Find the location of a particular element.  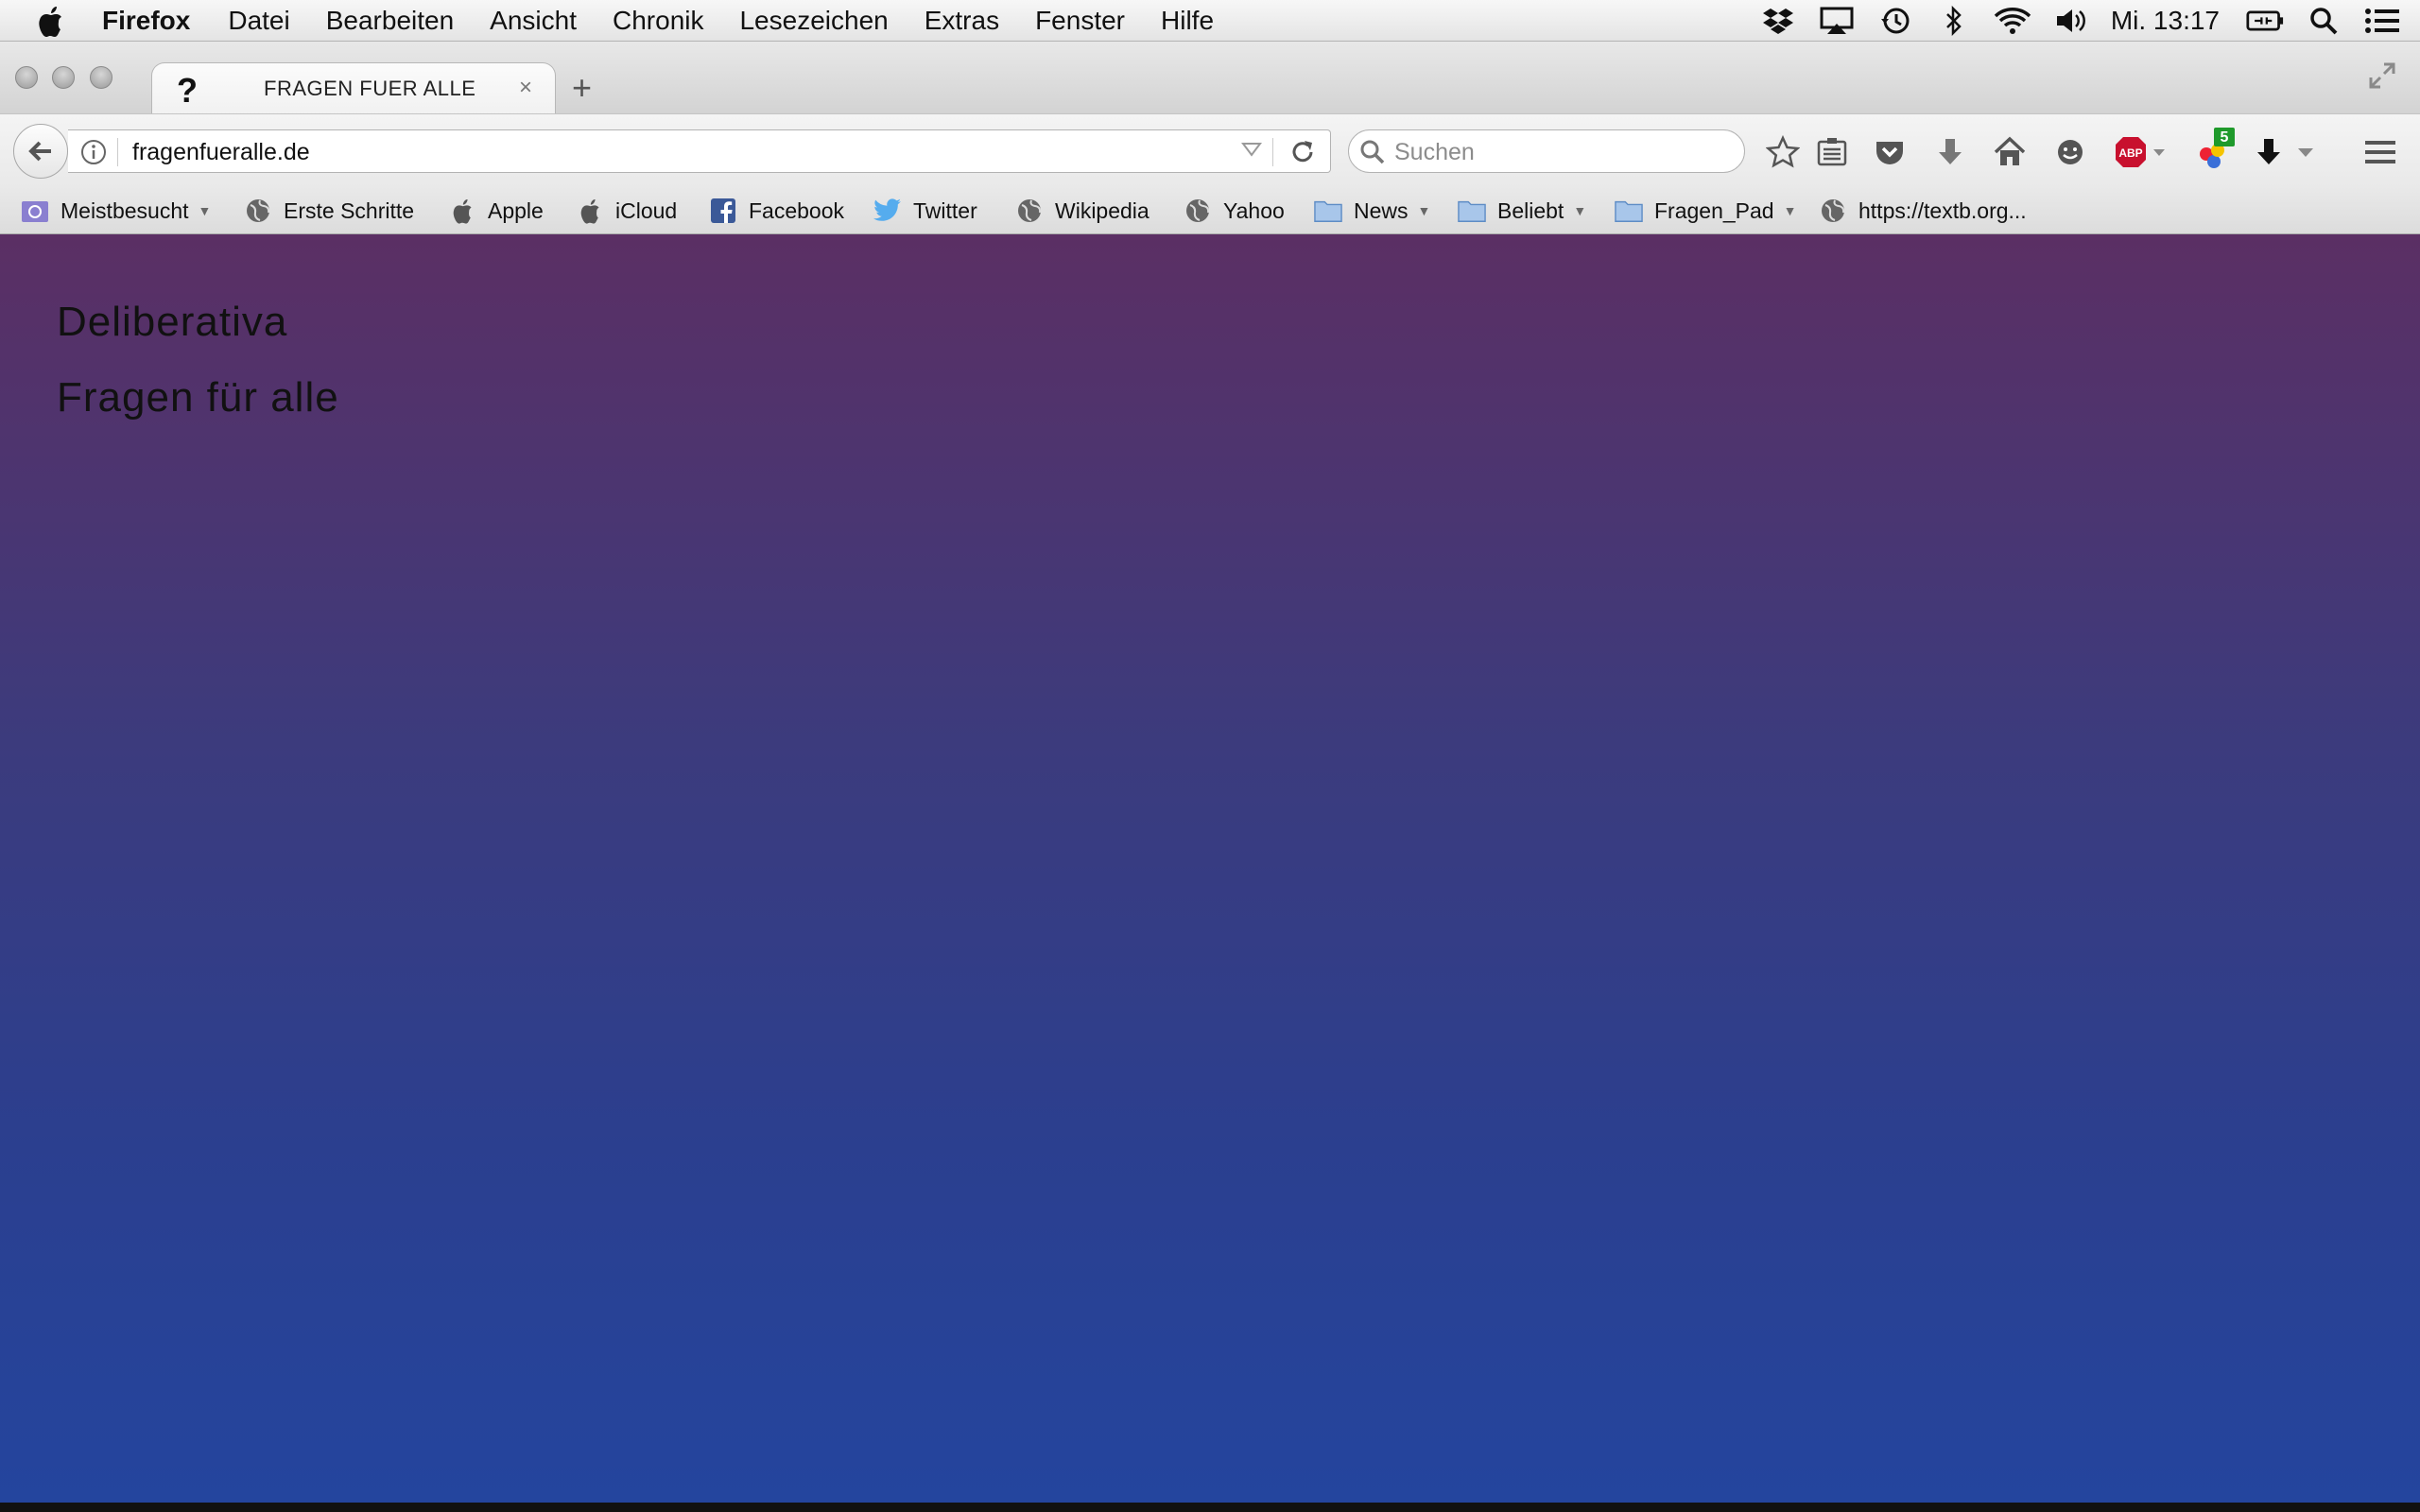

bookmark-label: Twitter is located at coordinates (945, 210).